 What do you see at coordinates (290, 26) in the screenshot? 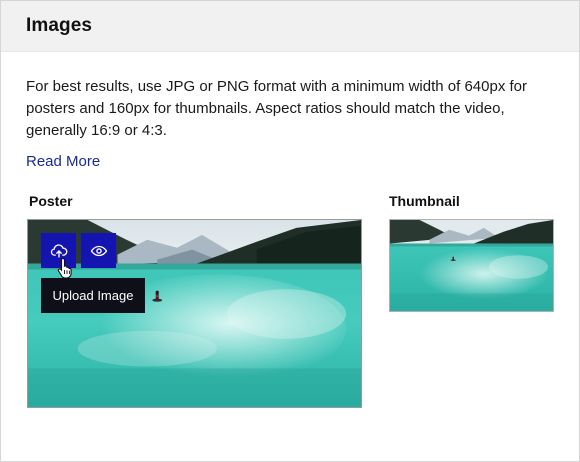
I see `panel-header: Images` at bounding box center [290, 26].